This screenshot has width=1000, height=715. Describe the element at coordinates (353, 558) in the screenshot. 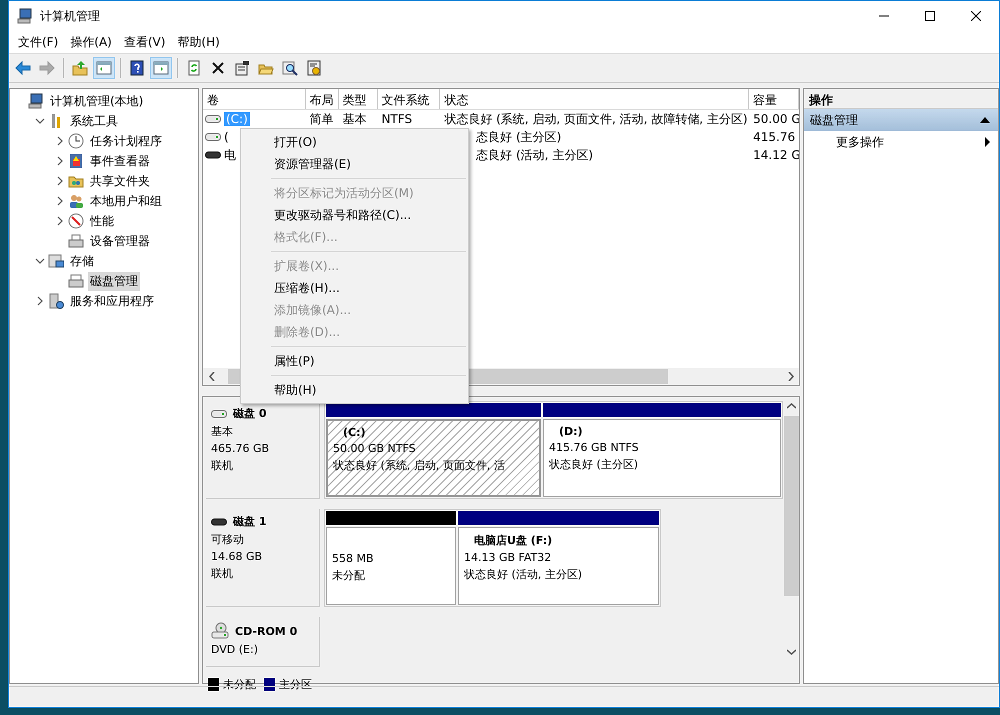

I see `partition-info: 558 MB` at that location.